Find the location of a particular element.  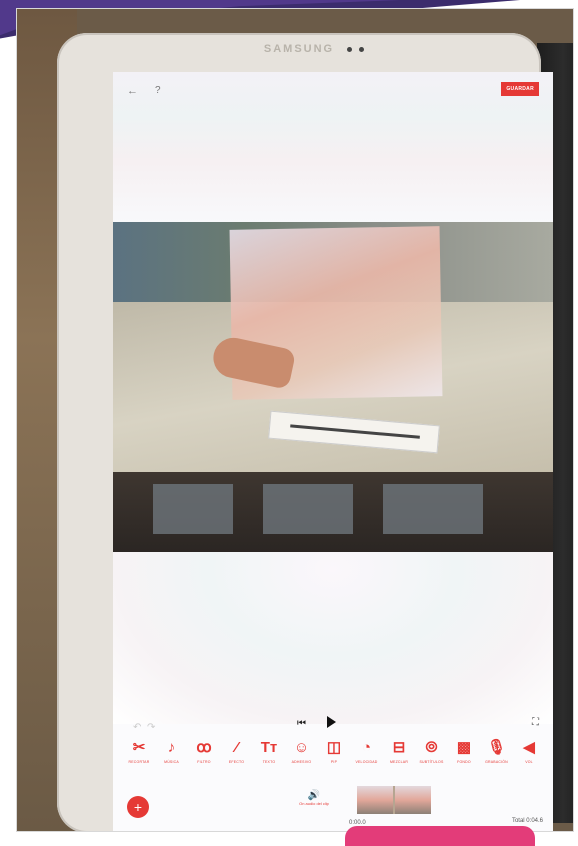

subtitles-icon: ⦾ is located at coordinates (431, 747).